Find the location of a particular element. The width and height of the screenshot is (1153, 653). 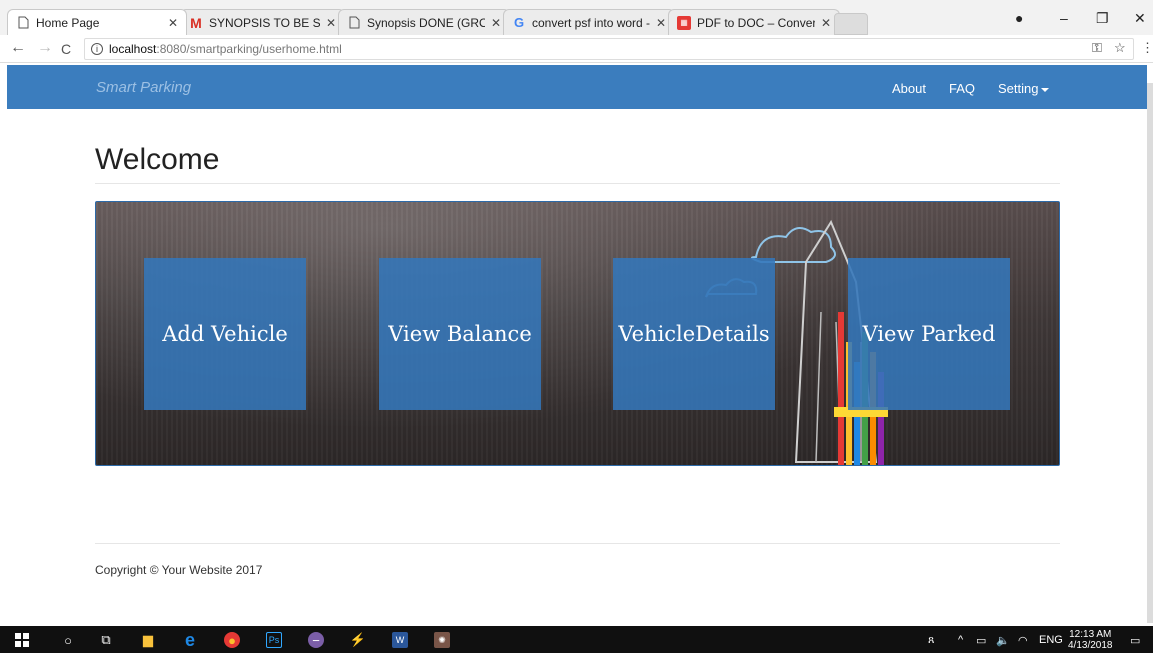

lightning-app-icon: ⚡ is located at coordinates (358, 640).